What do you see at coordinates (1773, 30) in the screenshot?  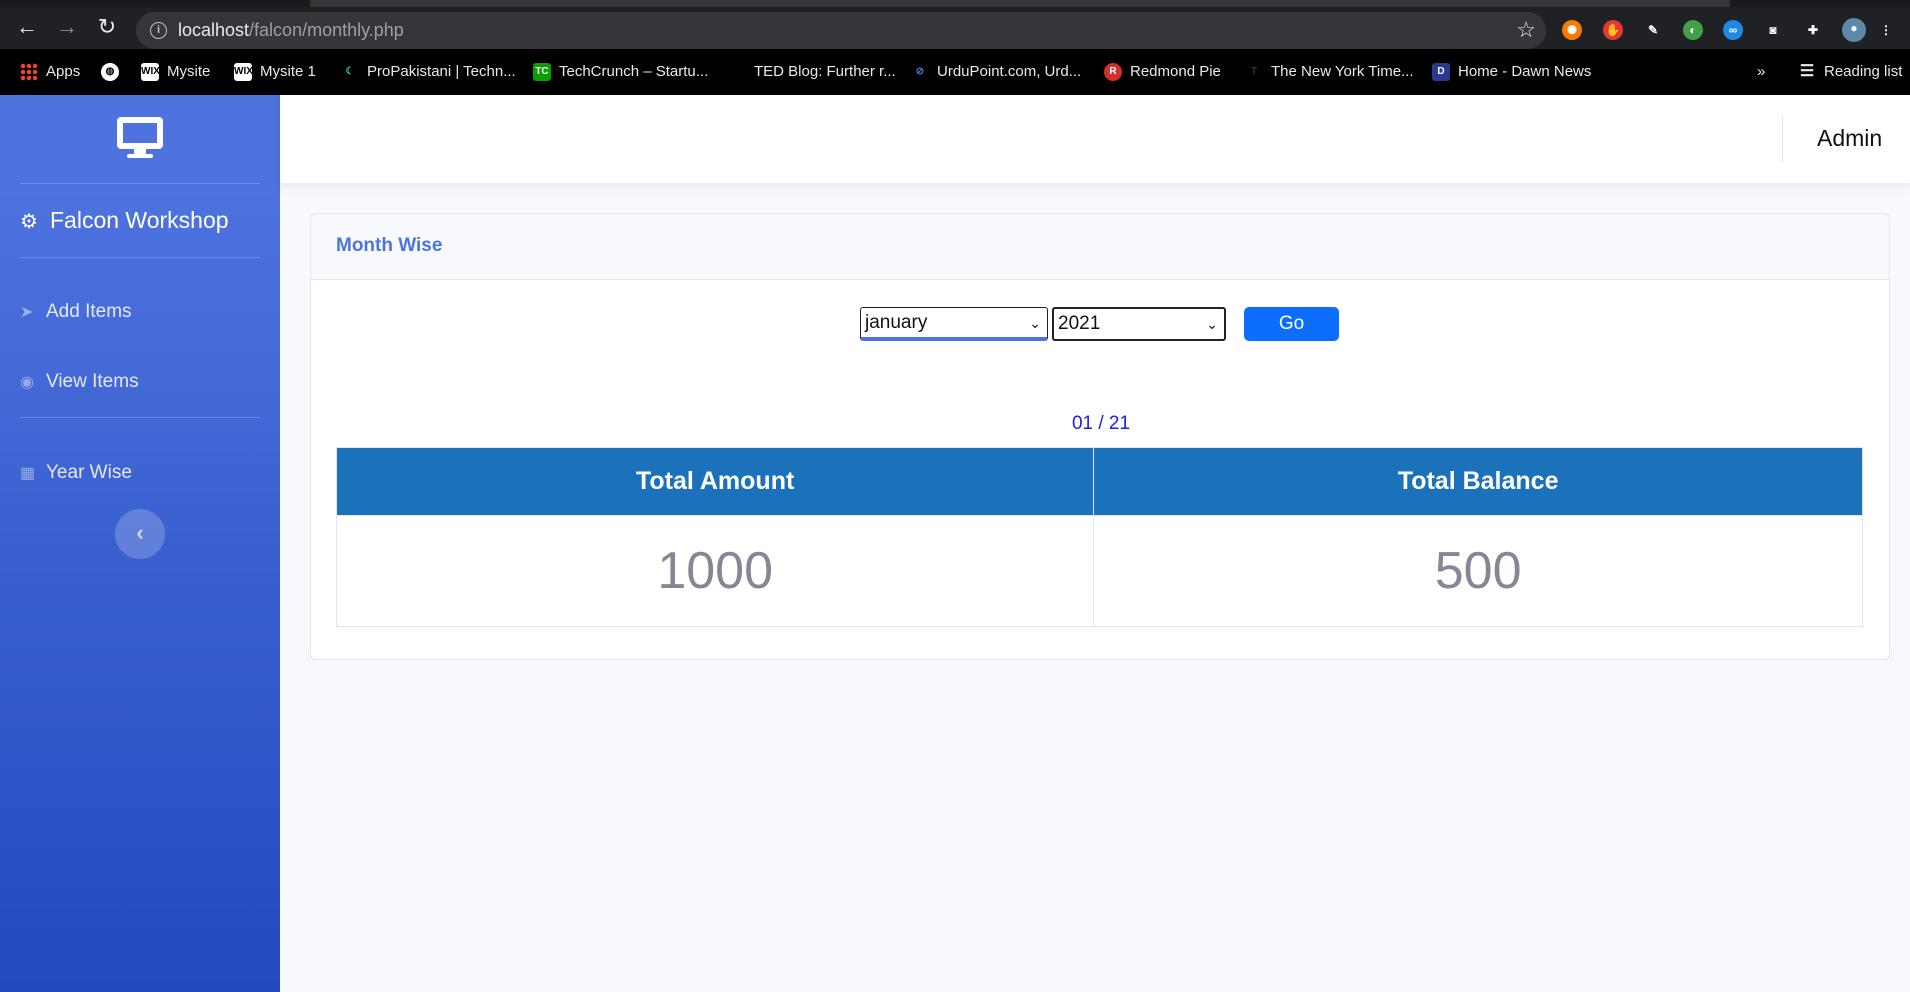 I see `extension-camera-icon: ◙` at bounding box center [1773, 30].